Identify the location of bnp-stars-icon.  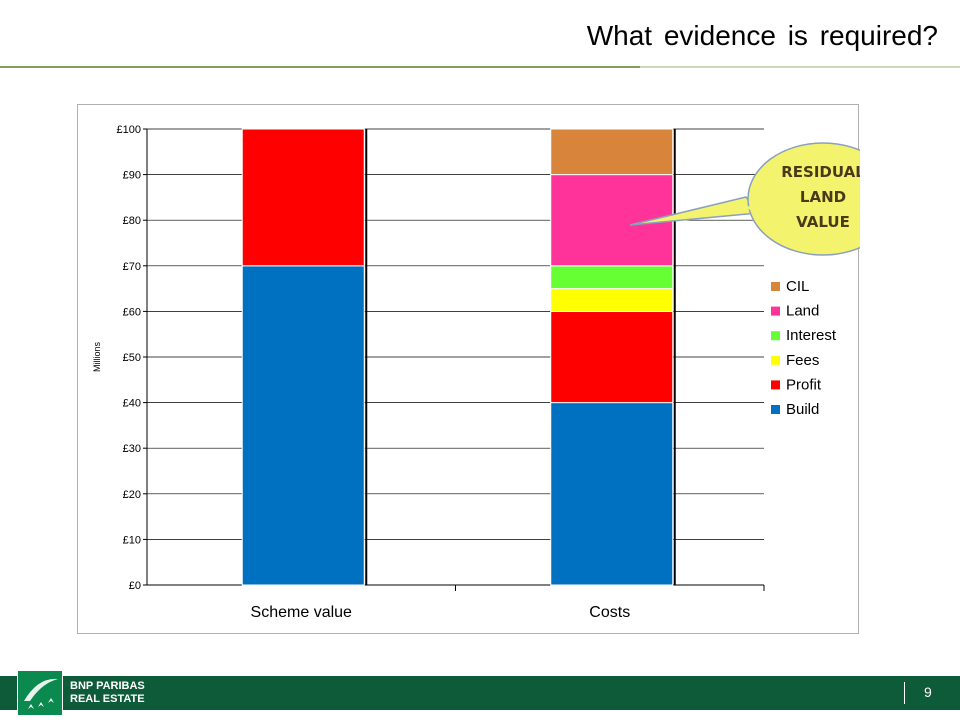
(40, 693).